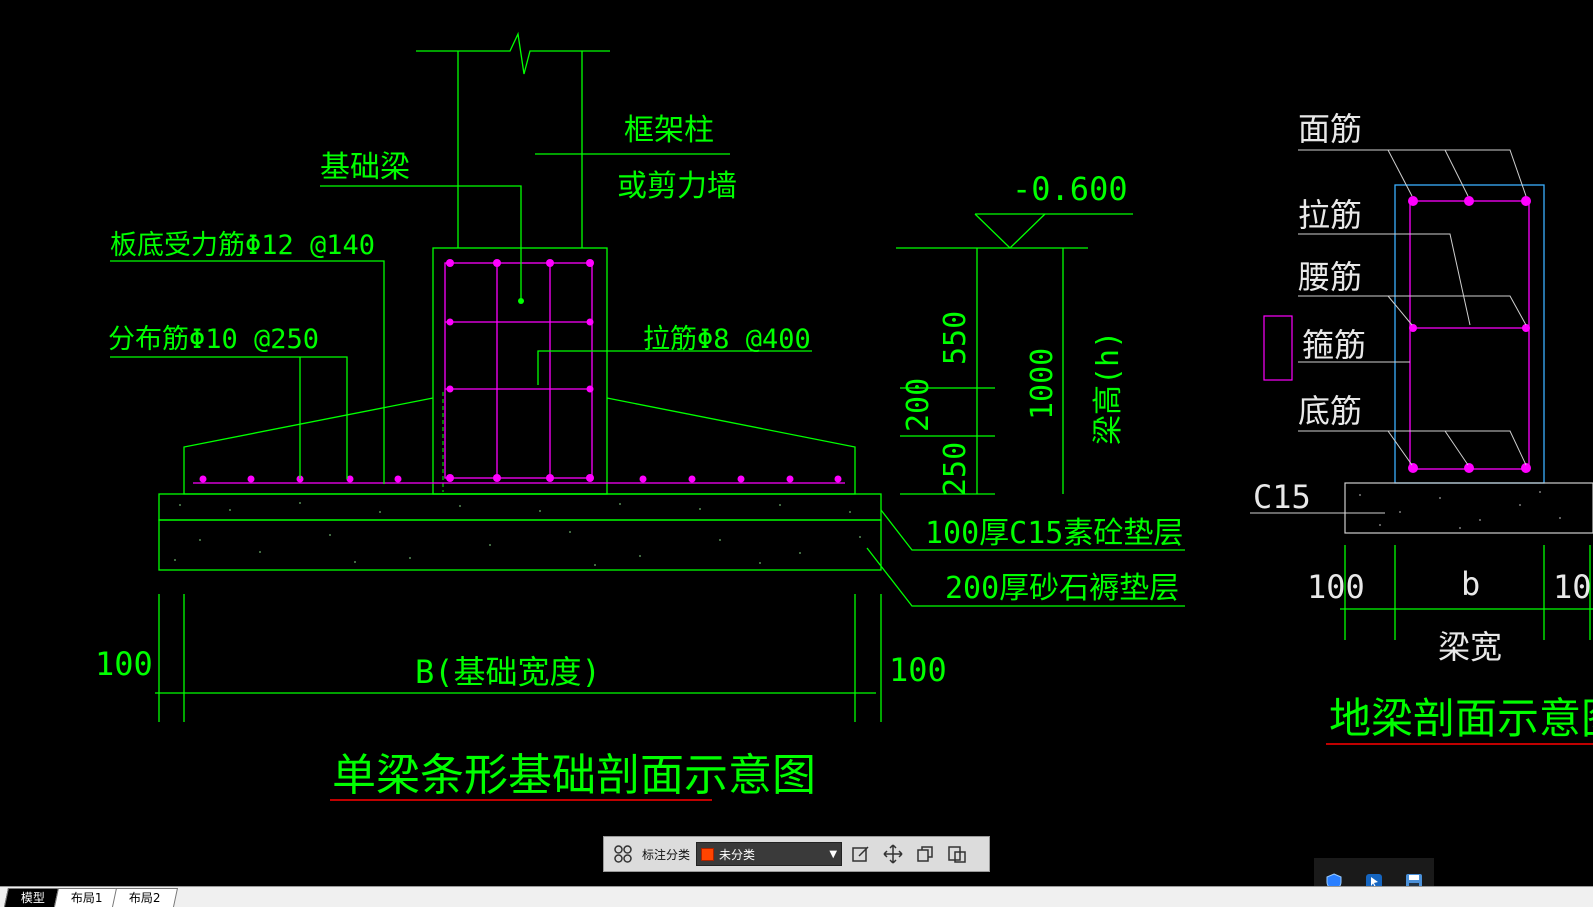 Image resolution: width=1593 pixels, height=907 pixels. I want to click on label-beam-width: 梁宽, so click(1470, 647).